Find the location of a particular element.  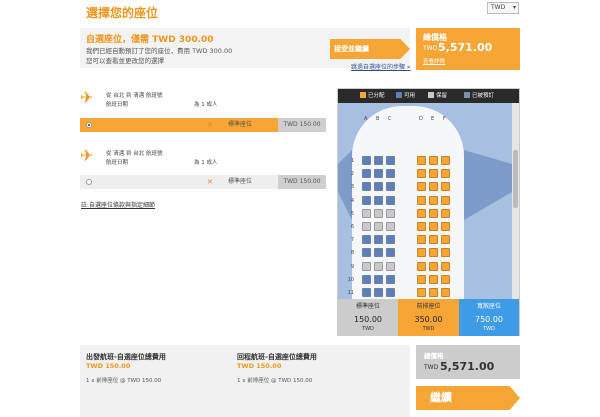

seat-3F is located at coordinates (445, 187).